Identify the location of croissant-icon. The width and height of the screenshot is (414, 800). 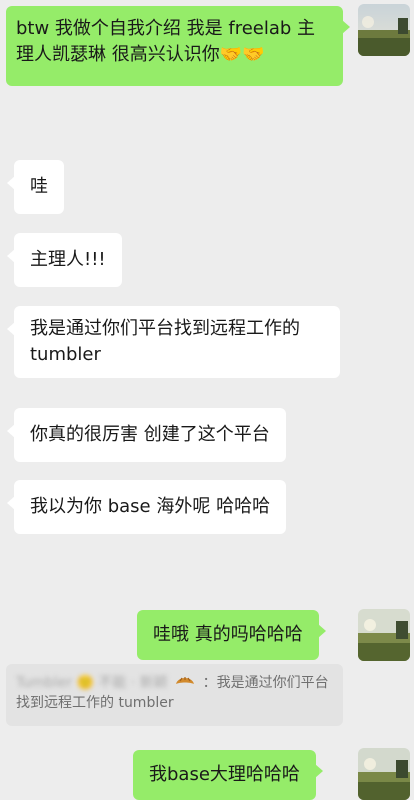
(185, 681).